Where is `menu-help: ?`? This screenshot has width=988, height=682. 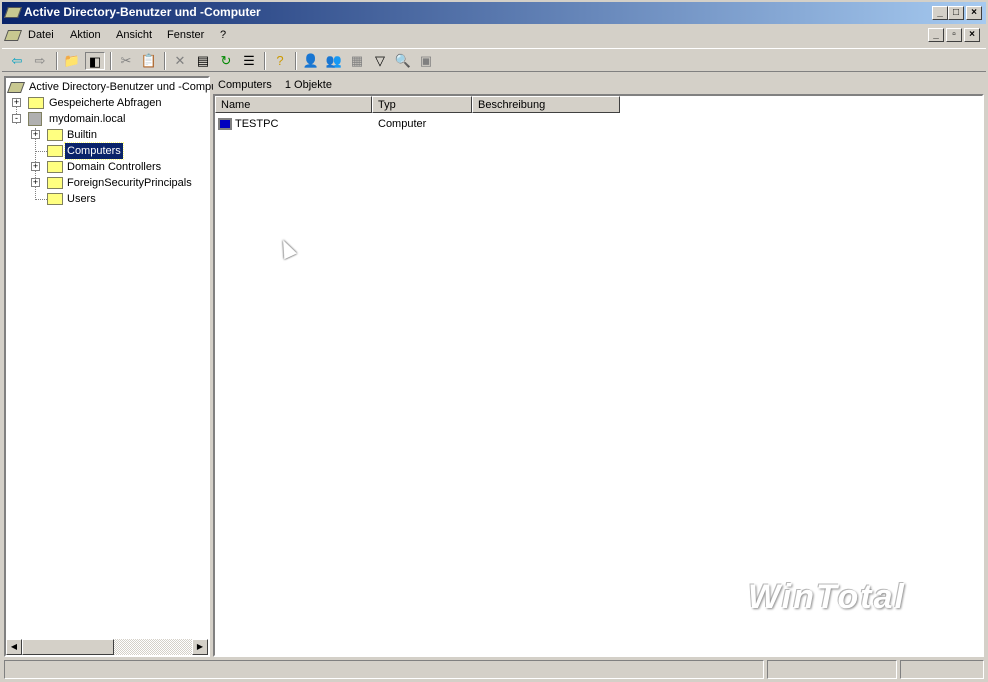 menu-help: ? is located at coordinates (223, 35).